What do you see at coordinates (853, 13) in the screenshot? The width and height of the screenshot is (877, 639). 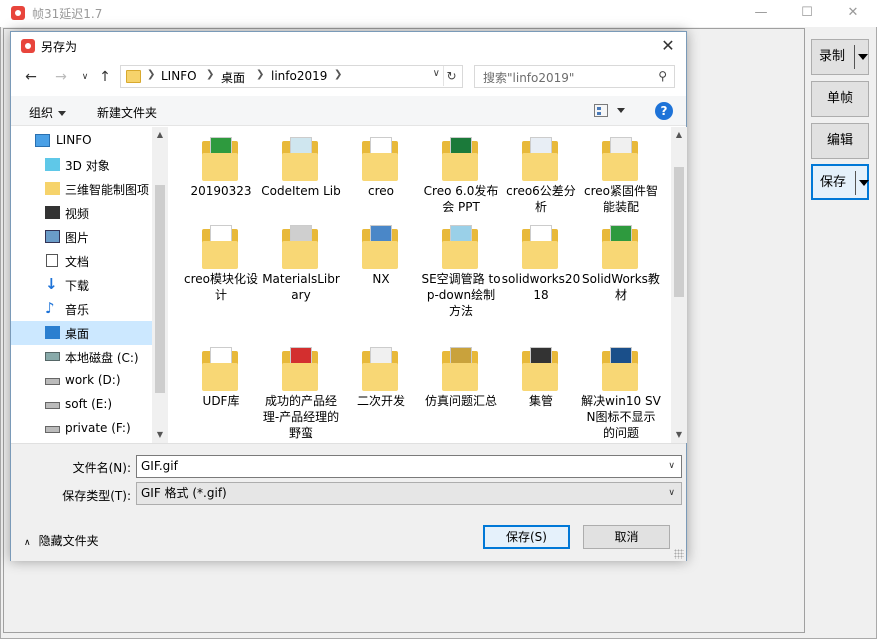 I see `close-app-button: ✕` at bounding box center [853, 13].